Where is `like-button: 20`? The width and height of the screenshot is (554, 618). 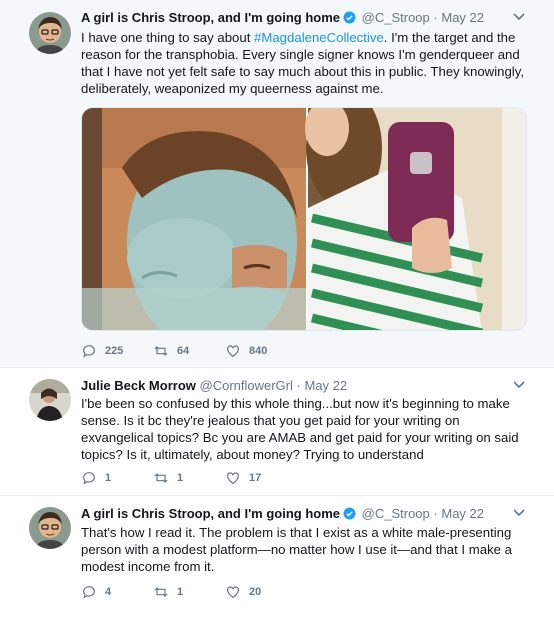 like-button: 20 is located at coordinates (261, 592).